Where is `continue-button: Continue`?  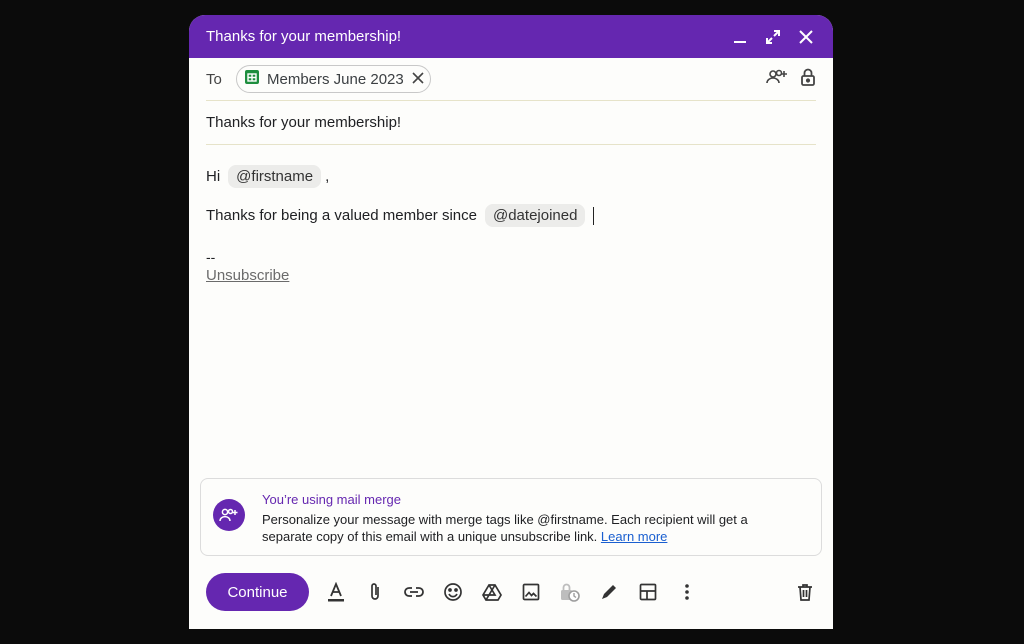 continue-button: Continue is located at coordinates (257, 592).